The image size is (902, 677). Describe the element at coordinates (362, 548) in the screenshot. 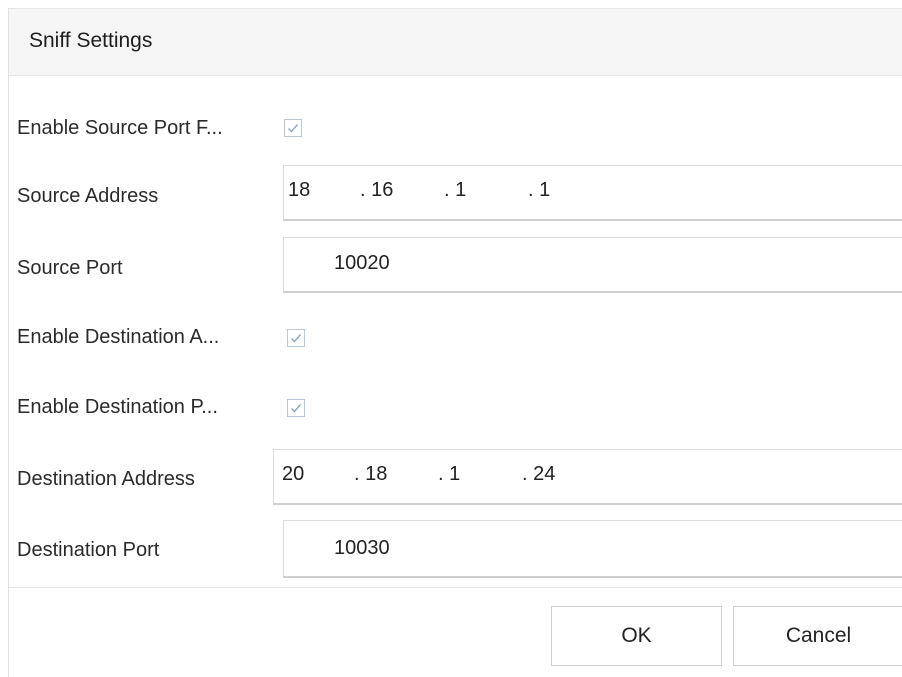

I see `destination-port-value: 10030` at that location.